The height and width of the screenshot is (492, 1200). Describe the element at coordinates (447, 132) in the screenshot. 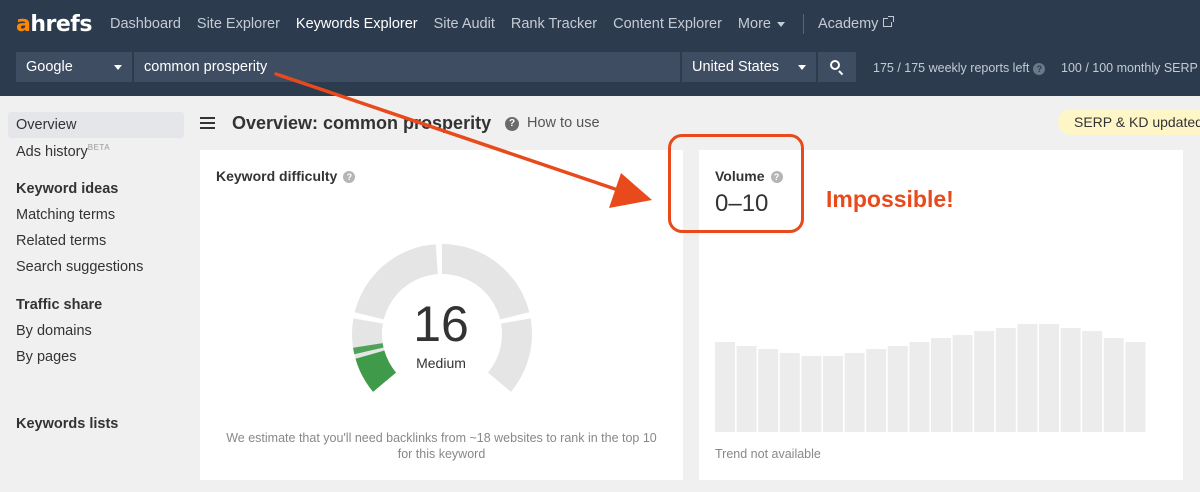

I see `arrow-shaft` at that location.